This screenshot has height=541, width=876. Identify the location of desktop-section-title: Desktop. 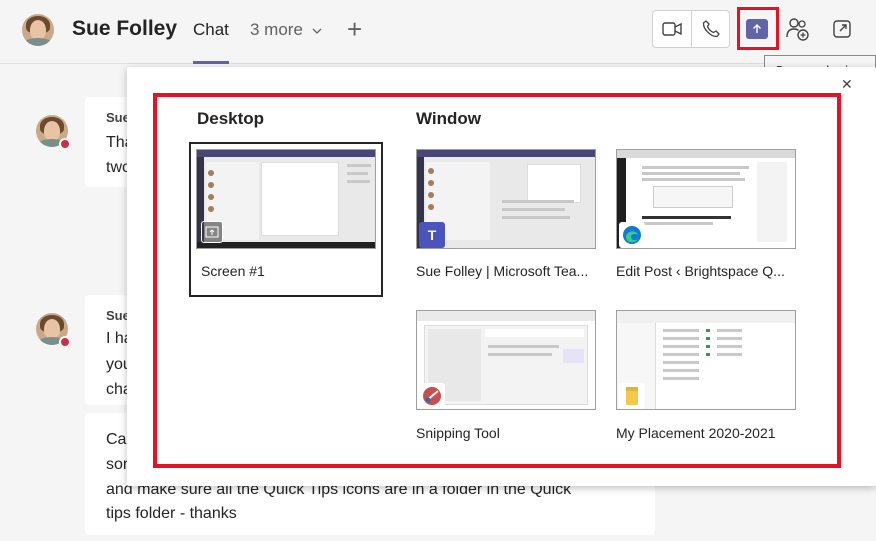
(231, 118).